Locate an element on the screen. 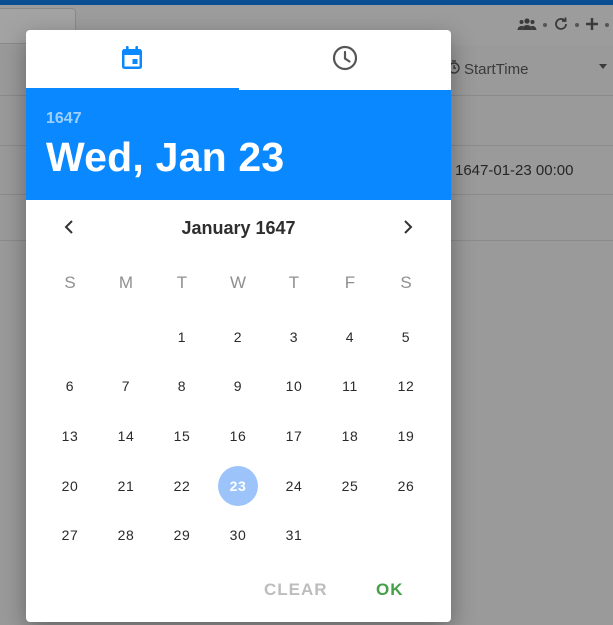 The height and width of the screenshot is (625, 613). calendar-icon is located at coordinates (132, 60).